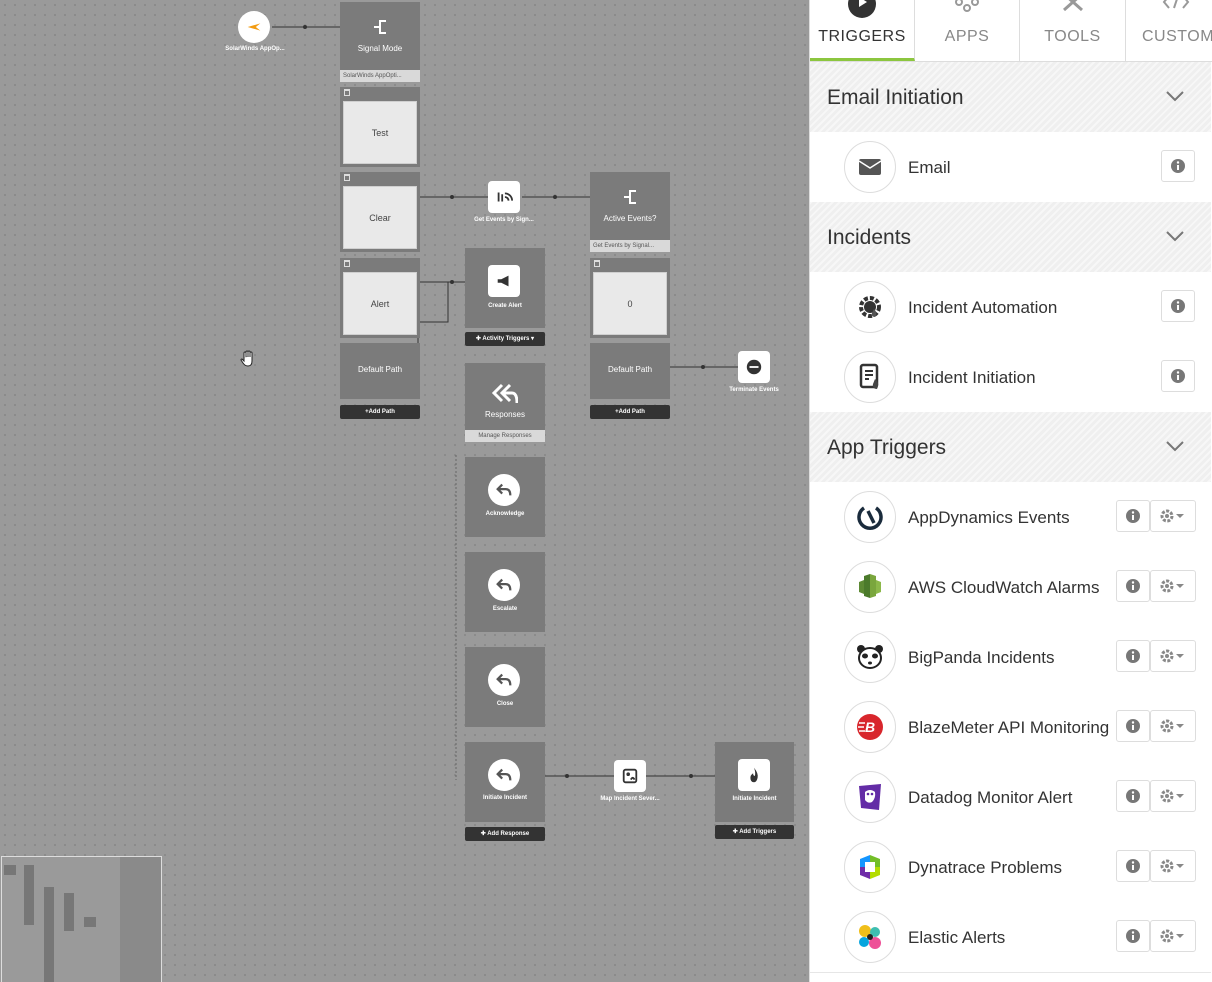 This screenshot has width=1212, height=982. I want to click on tab-custom: CUSTOM, so click(1169, 30).